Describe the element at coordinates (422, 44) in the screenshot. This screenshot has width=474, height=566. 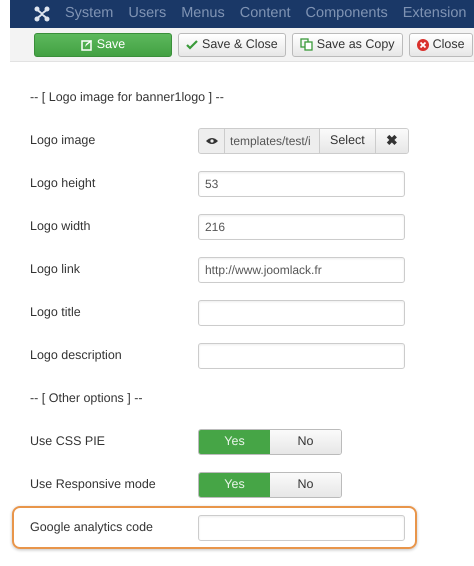
I see `close-icon` at that location.